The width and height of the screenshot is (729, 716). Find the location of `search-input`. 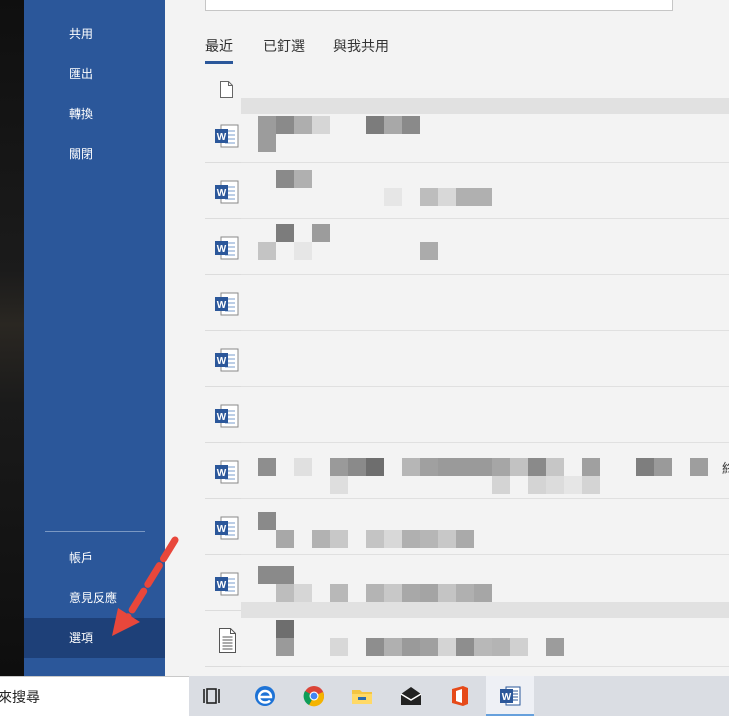

search-input is located at coordinates (439, 5).